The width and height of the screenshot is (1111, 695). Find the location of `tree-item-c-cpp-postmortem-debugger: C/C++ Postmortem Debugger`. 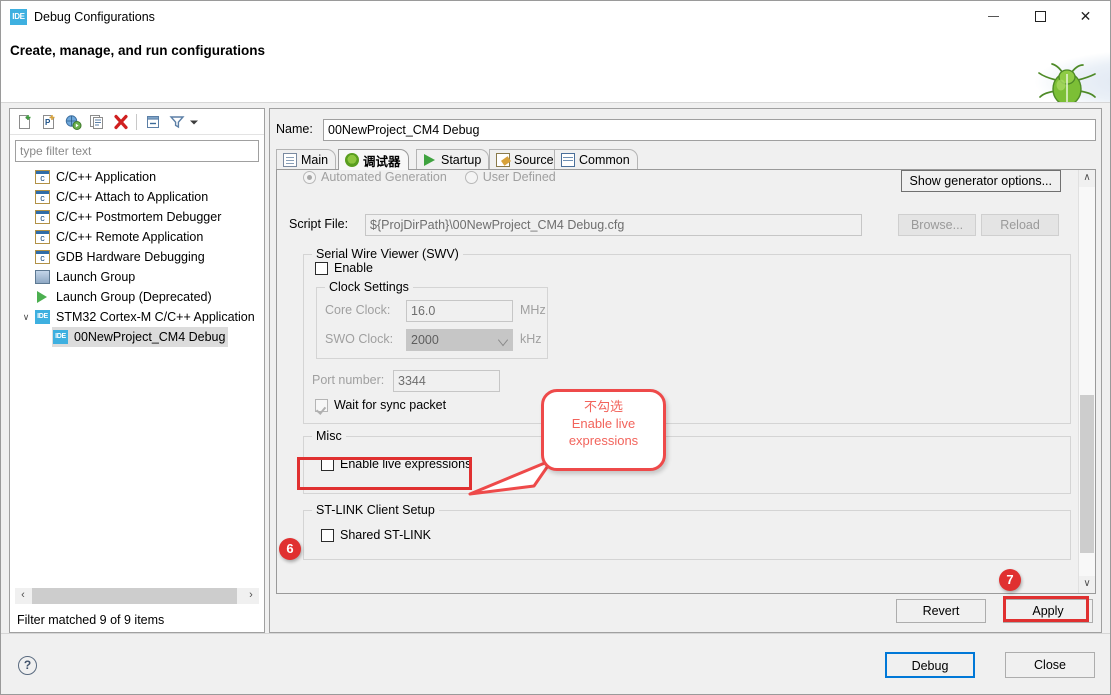

tree-item-c-cpp-postmortem-debugger: C/C++ Postmortem Debugger is located at coordinates (137, 217).